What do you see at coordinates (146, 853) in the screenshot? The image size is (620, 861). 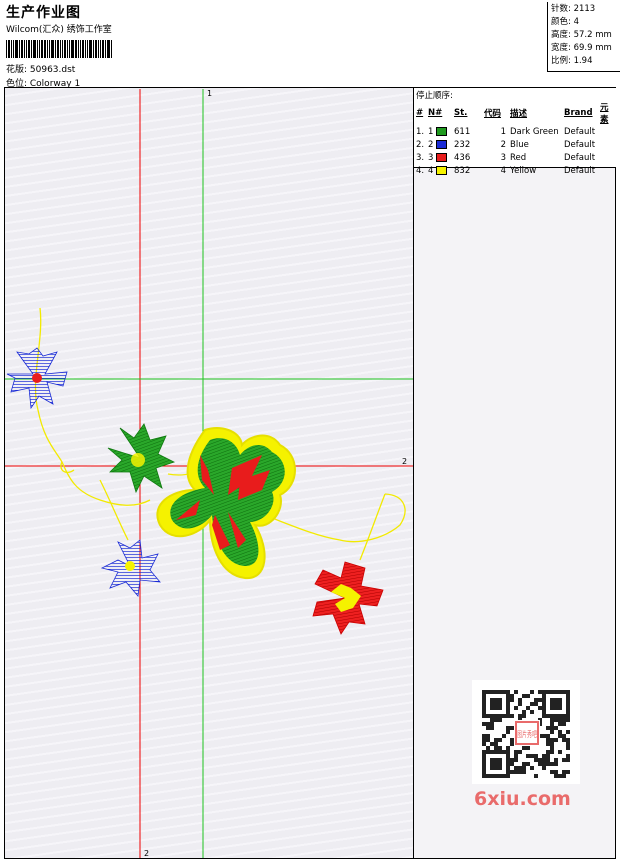 I see `axis-label-red-bottom: 2` at bounding box center [146, 853].